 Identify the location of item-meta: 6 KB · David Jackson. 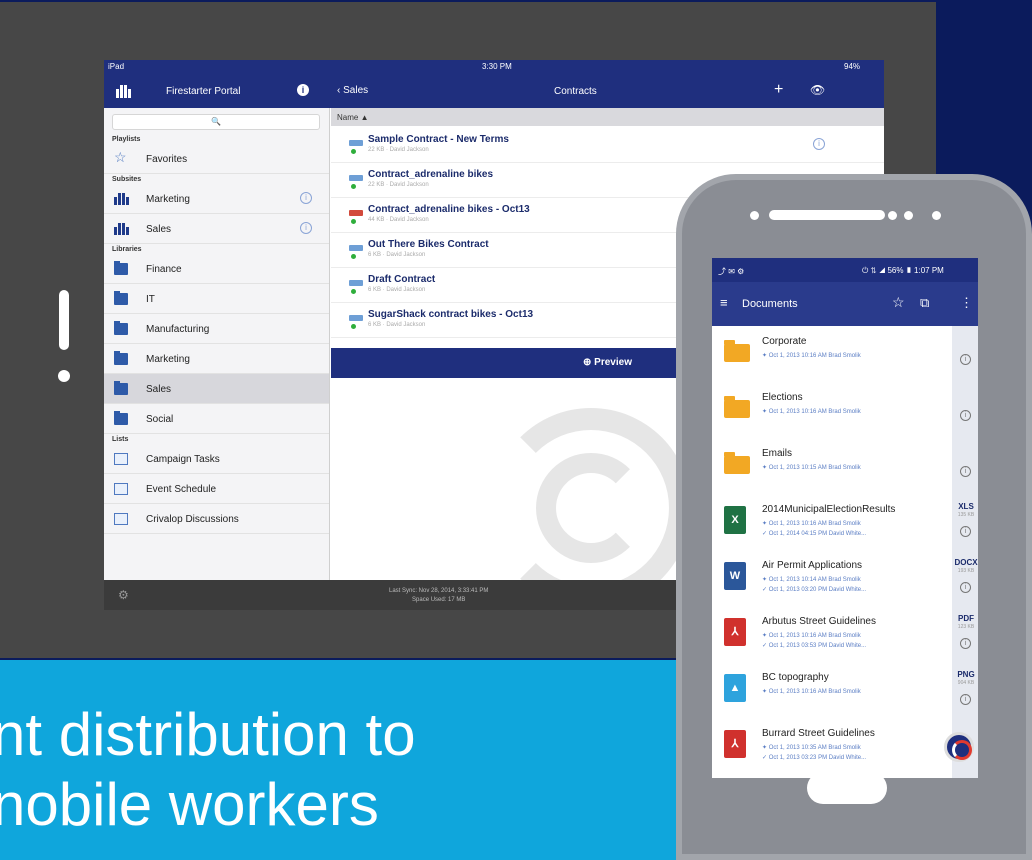
(397, 325).